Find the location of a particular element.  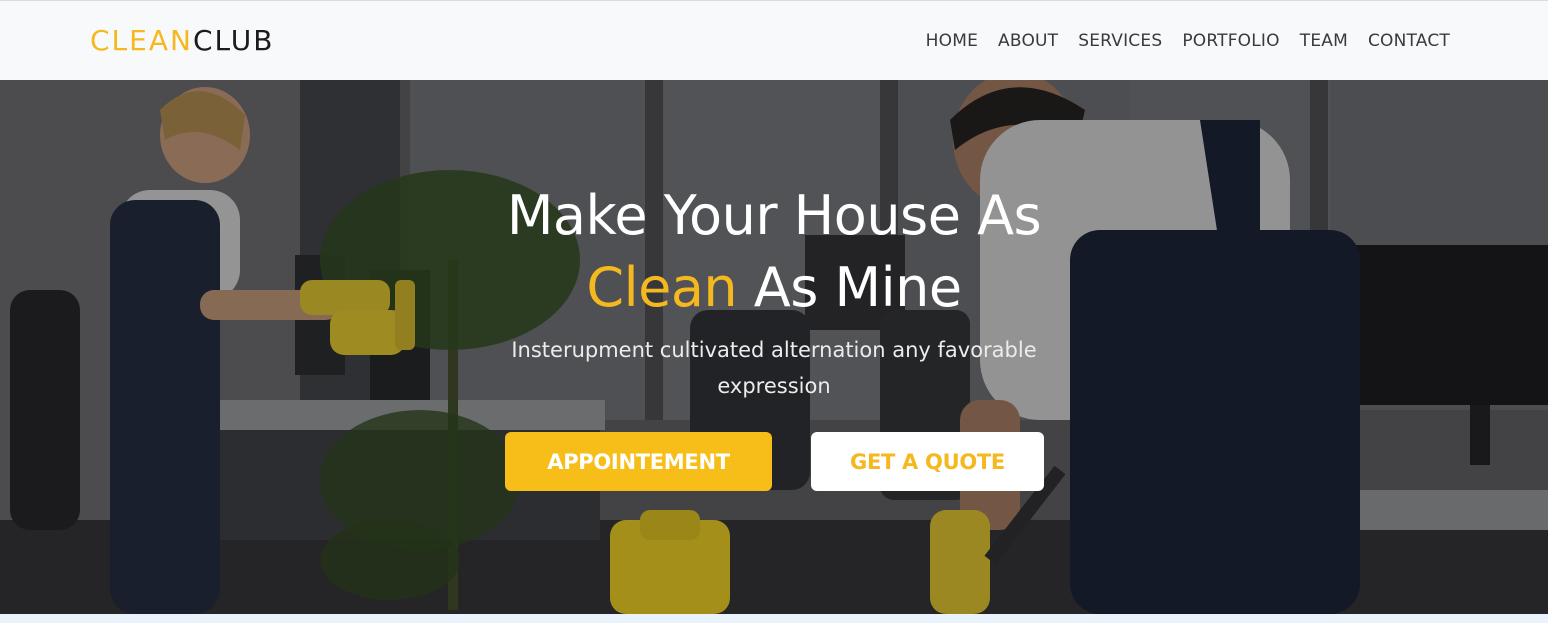

nav-contact: CONTACT is located at coordinates (1409, 41).